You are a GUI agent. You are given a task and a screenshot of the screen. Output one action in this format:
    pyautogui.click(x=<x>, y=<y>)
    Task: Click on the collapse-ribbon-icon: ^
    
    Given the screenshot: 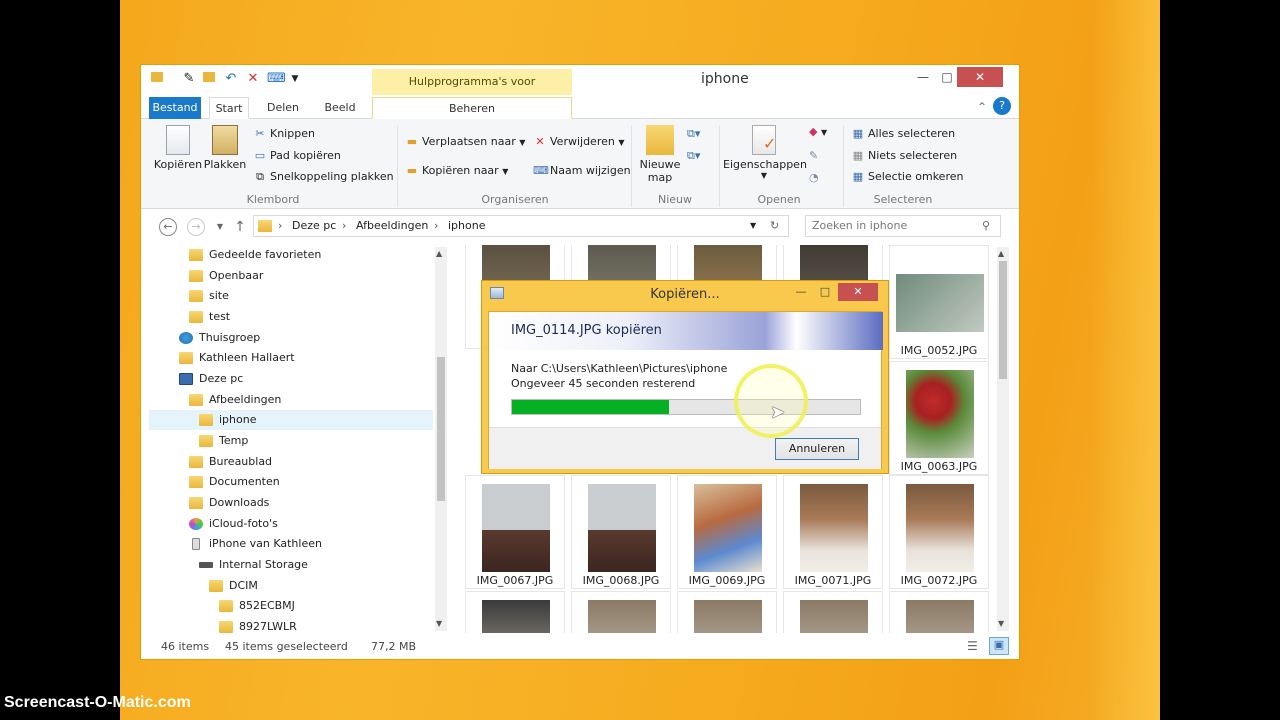 What is the action you would take?
    pyautogui.click(x=982, y=107)
    